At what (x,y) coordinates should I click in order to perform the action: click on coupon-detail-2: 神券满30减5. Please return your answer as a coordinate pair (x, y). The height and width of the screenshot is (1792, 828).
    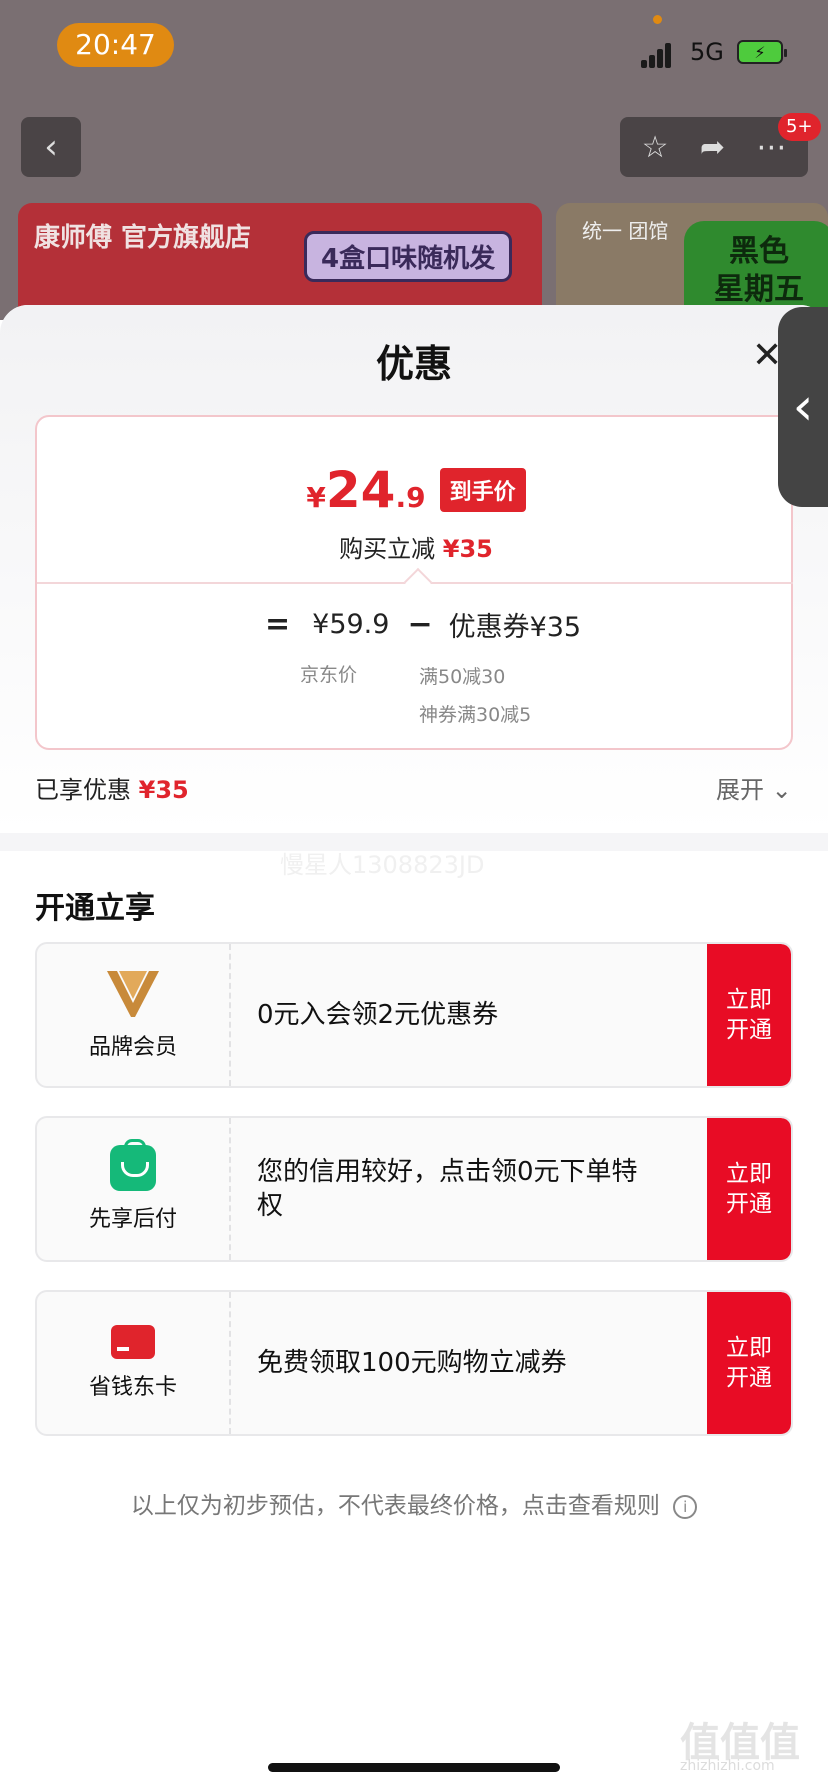
    Looking at the image, I should click on (475, 715).